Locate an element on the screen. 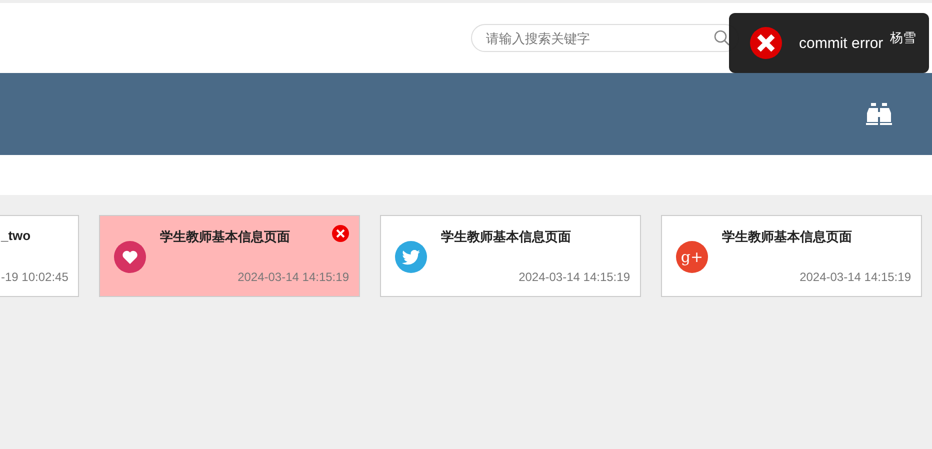  error-icon is located at coordinates (766, 43).